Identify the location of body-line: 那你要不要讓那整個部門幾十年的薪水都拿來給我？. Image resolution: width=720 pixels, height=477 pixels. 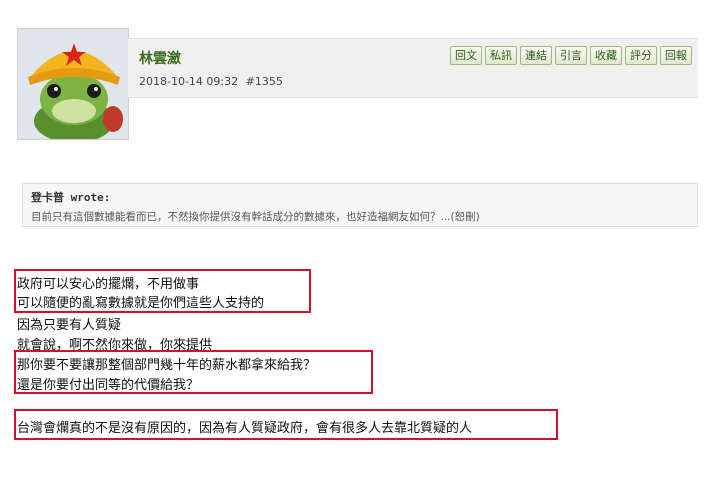
(167, 365).